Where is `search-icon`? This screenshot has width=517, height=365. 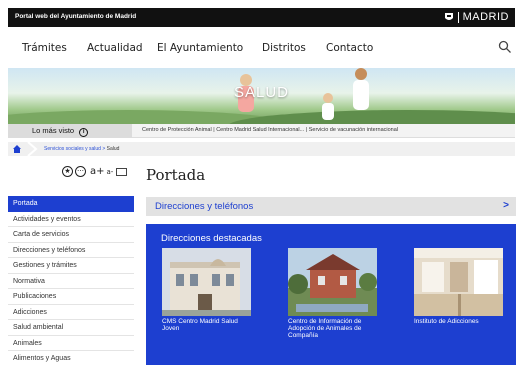
search-icon is located at coordinates (505, 47).